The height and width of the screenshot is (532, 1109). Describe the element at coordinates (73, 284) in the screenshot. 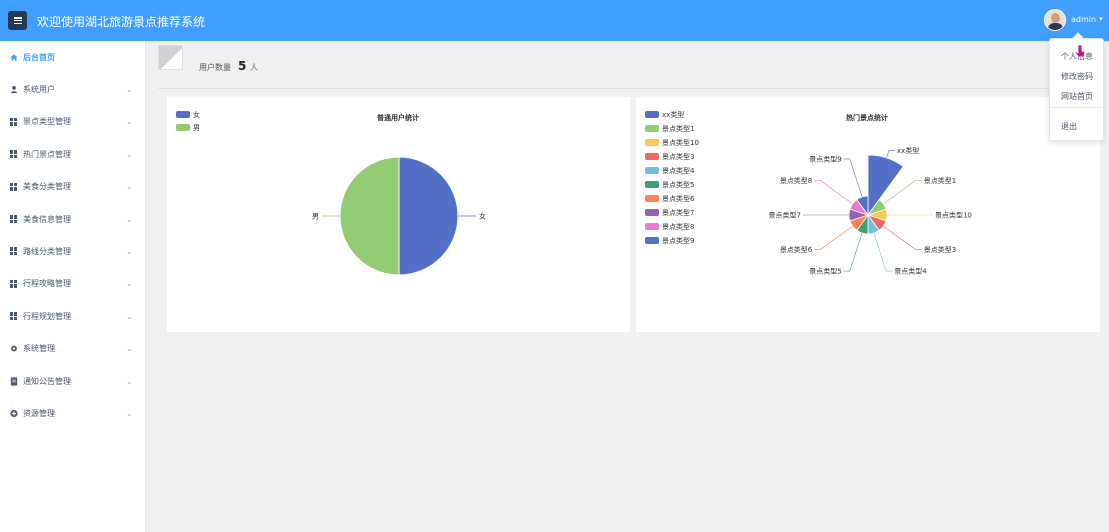

I see `sidebar-item-7: 行程攻略管理 ⌄` at that location.